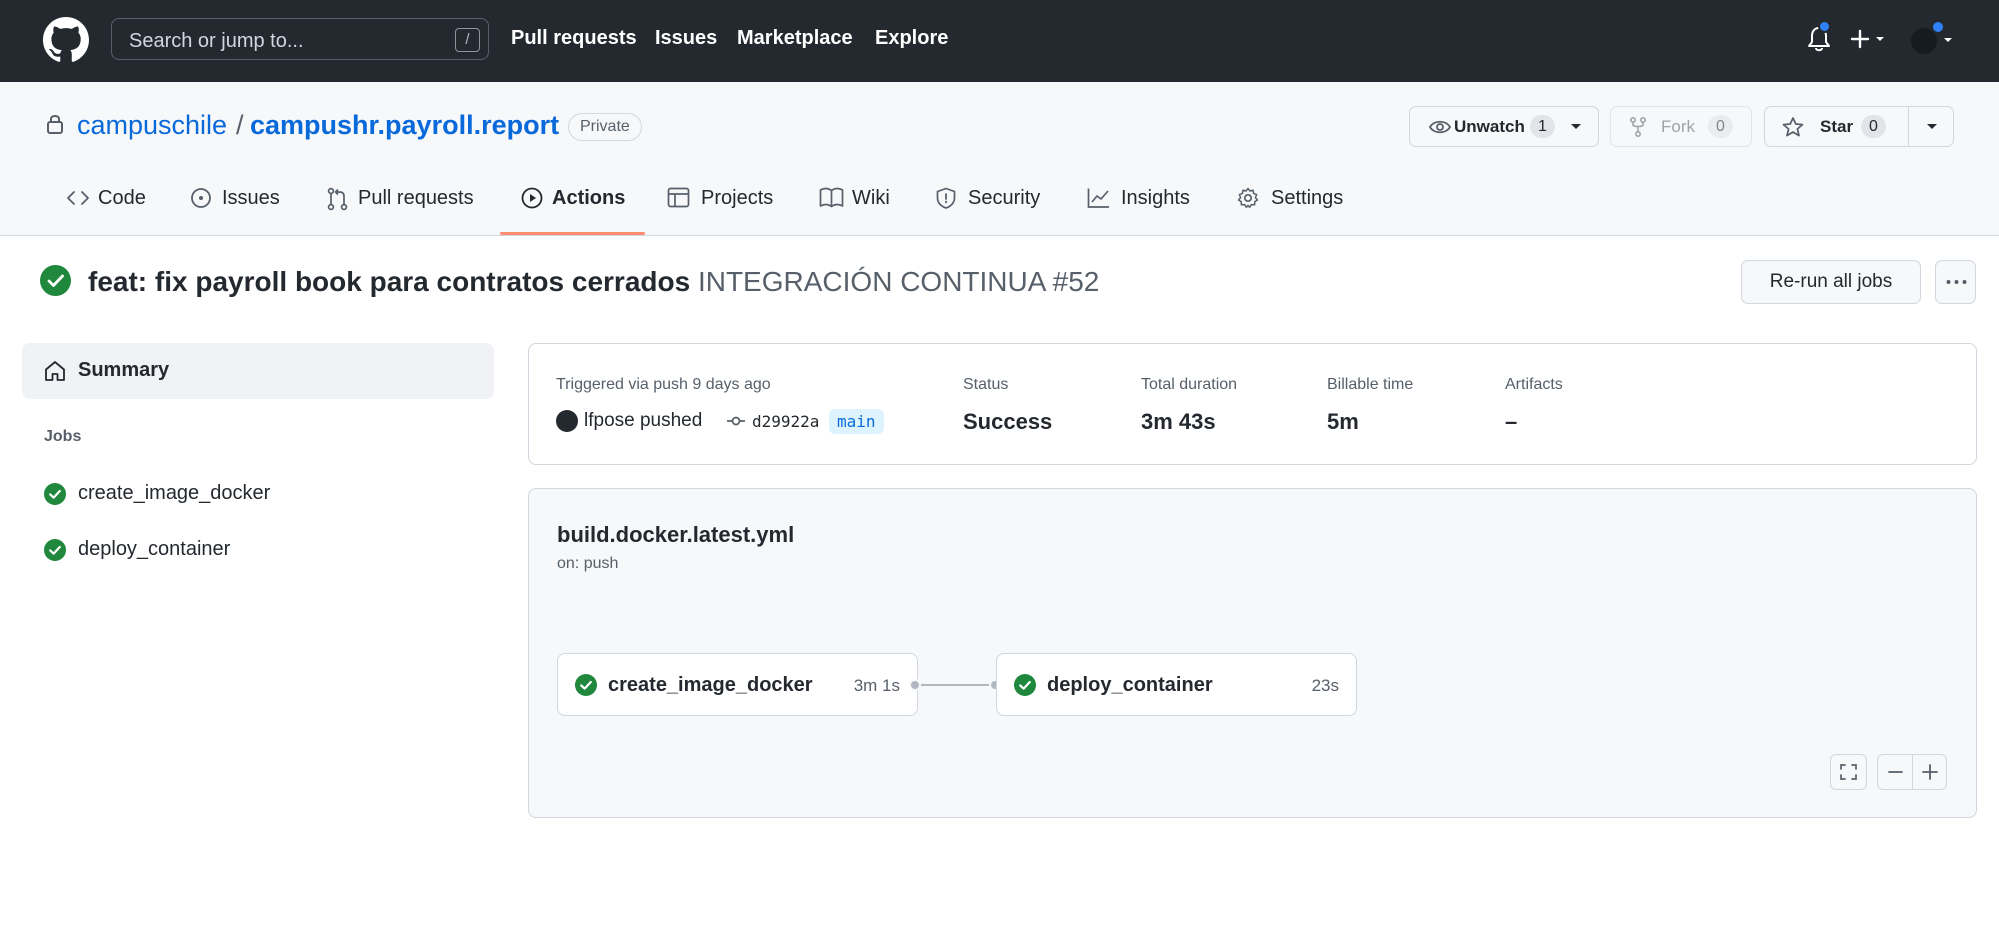 The image size is (1999, 943). What do you see at coordinates (1938, 27) in the screenshot?
I see `avatar-status-indicator` at bounding box center [1938, 27].